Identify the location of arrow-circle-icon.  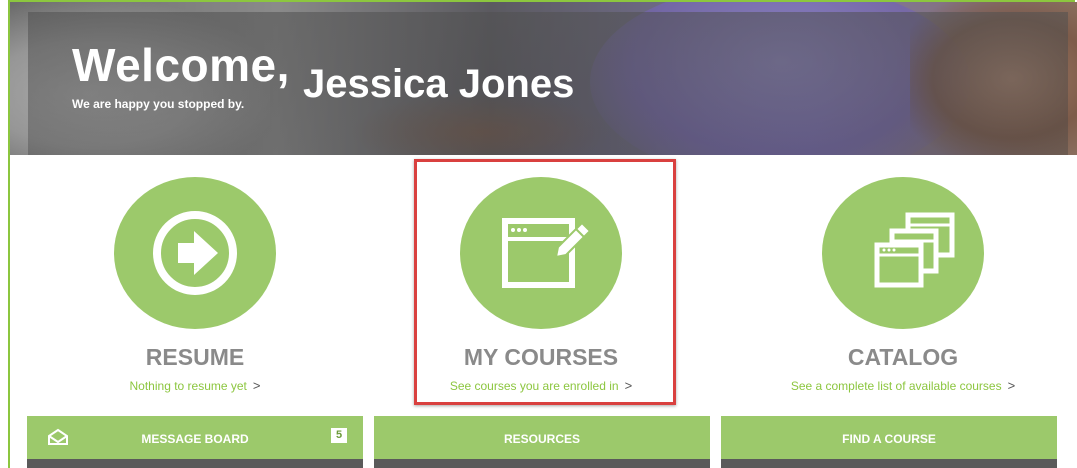
(195, 253).